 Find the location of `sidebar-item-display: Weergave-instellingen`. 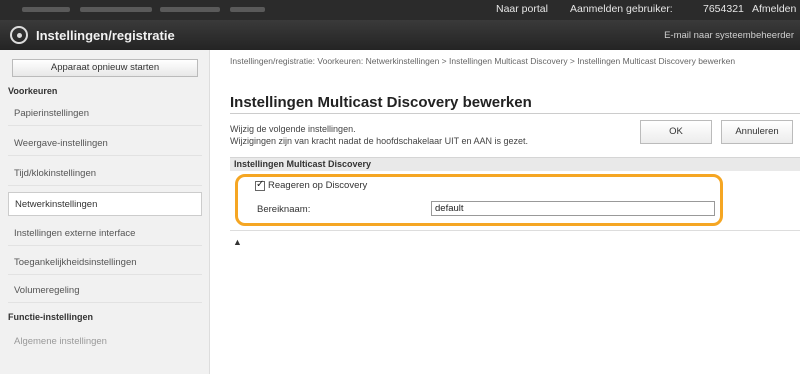

sidebar-item-display: Weergave-instellingen is located at coordinates (105, 144).